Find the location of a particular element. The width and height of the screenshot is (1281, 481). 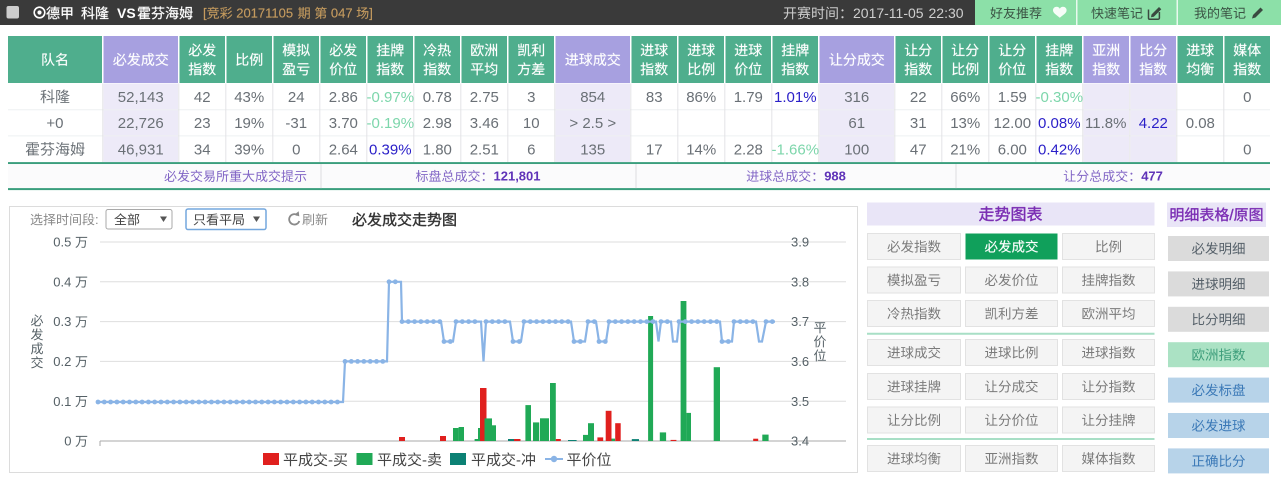

svg-text: 10 is located at coordinates (531, 123).